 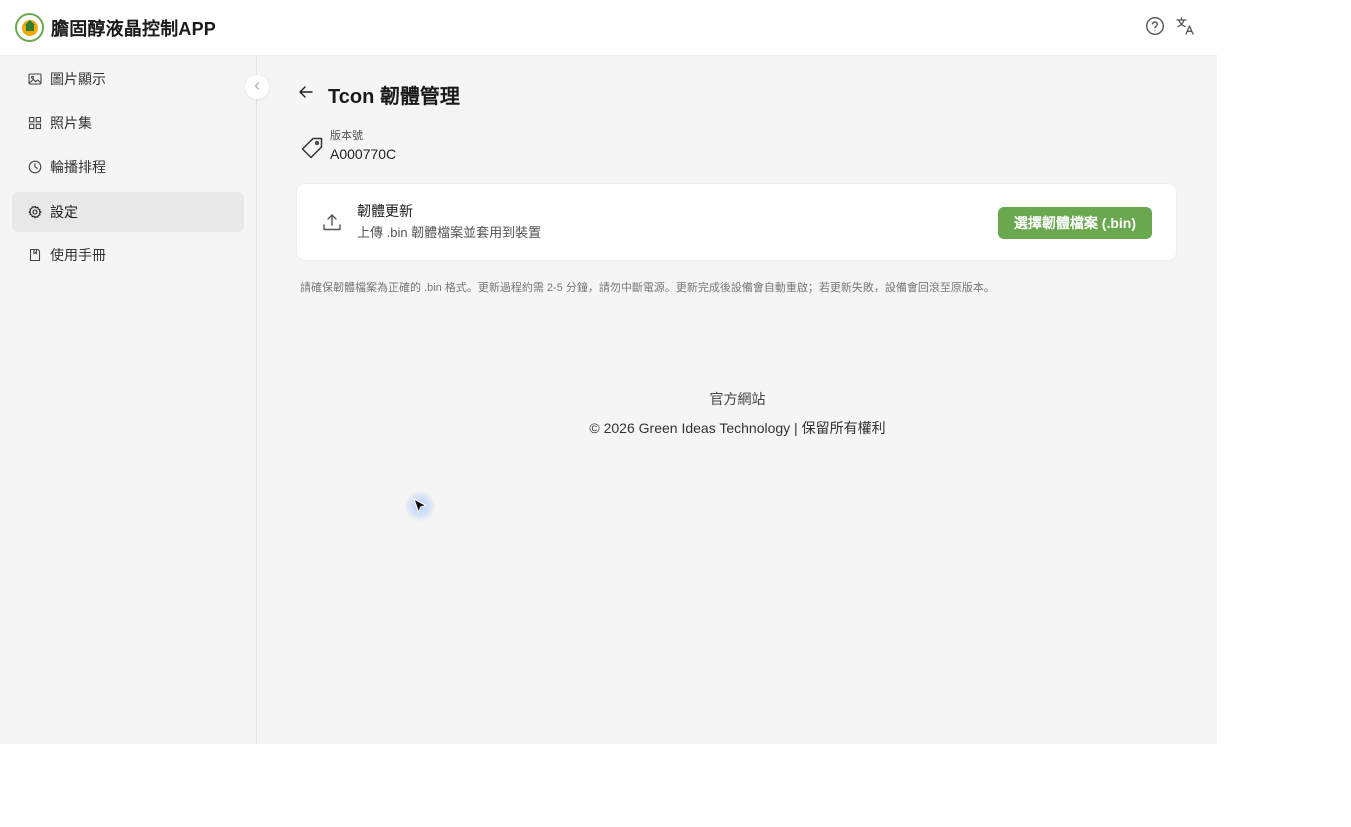 I want to click on tag-icon, so click(x=312, y=148).